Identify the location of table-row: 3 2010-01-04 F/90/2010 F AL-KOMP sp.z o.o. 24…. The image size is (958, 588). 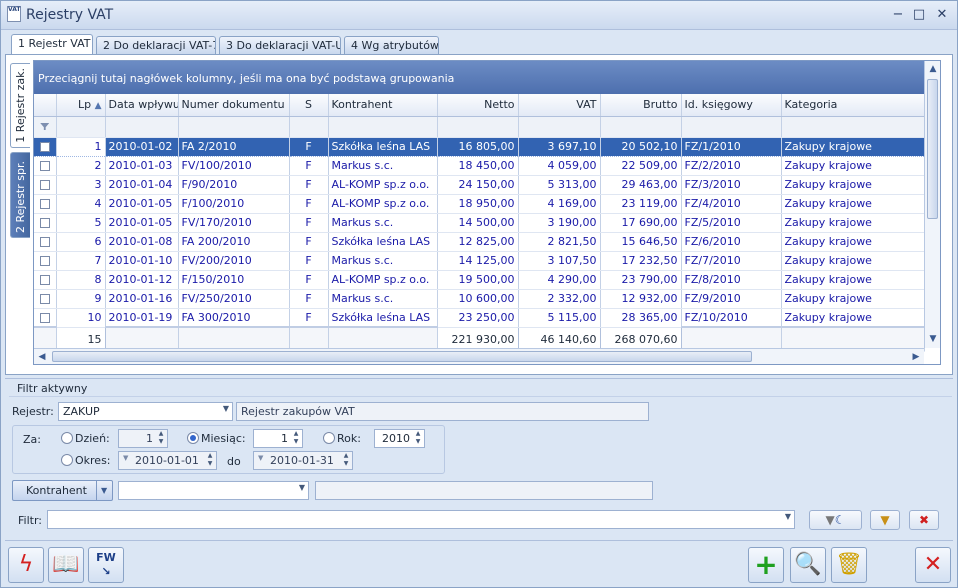
(479, 185).